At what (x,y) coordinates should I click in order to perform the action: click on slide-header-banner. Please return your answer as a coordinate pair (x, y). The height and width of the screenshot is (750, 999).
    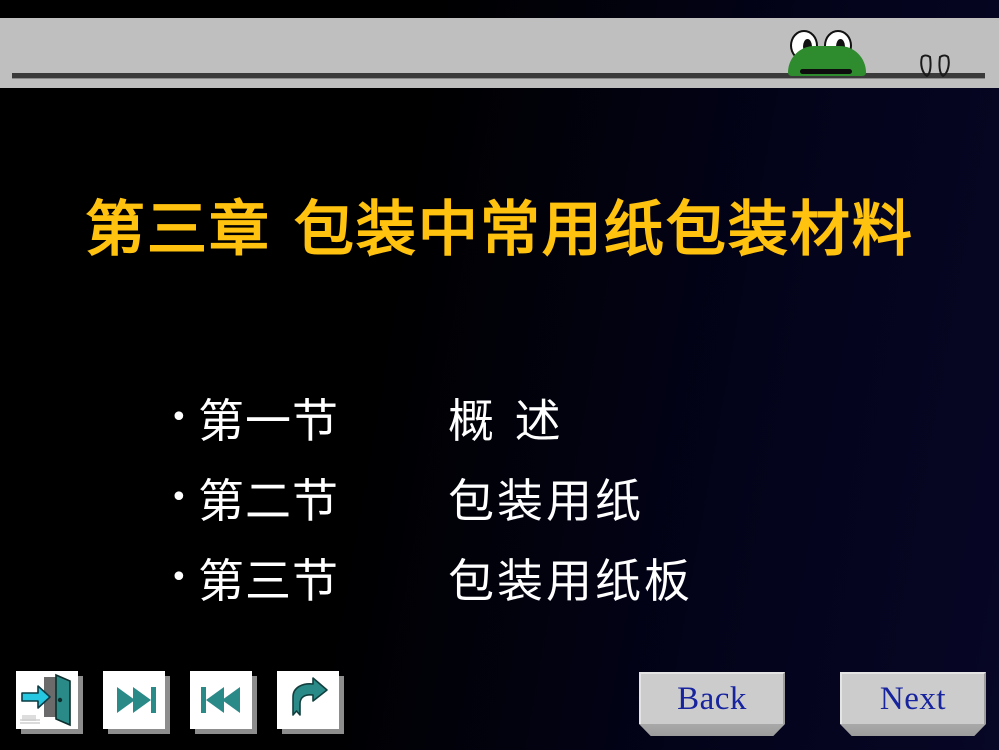
    Looking at the image, I should click on (499, 53).